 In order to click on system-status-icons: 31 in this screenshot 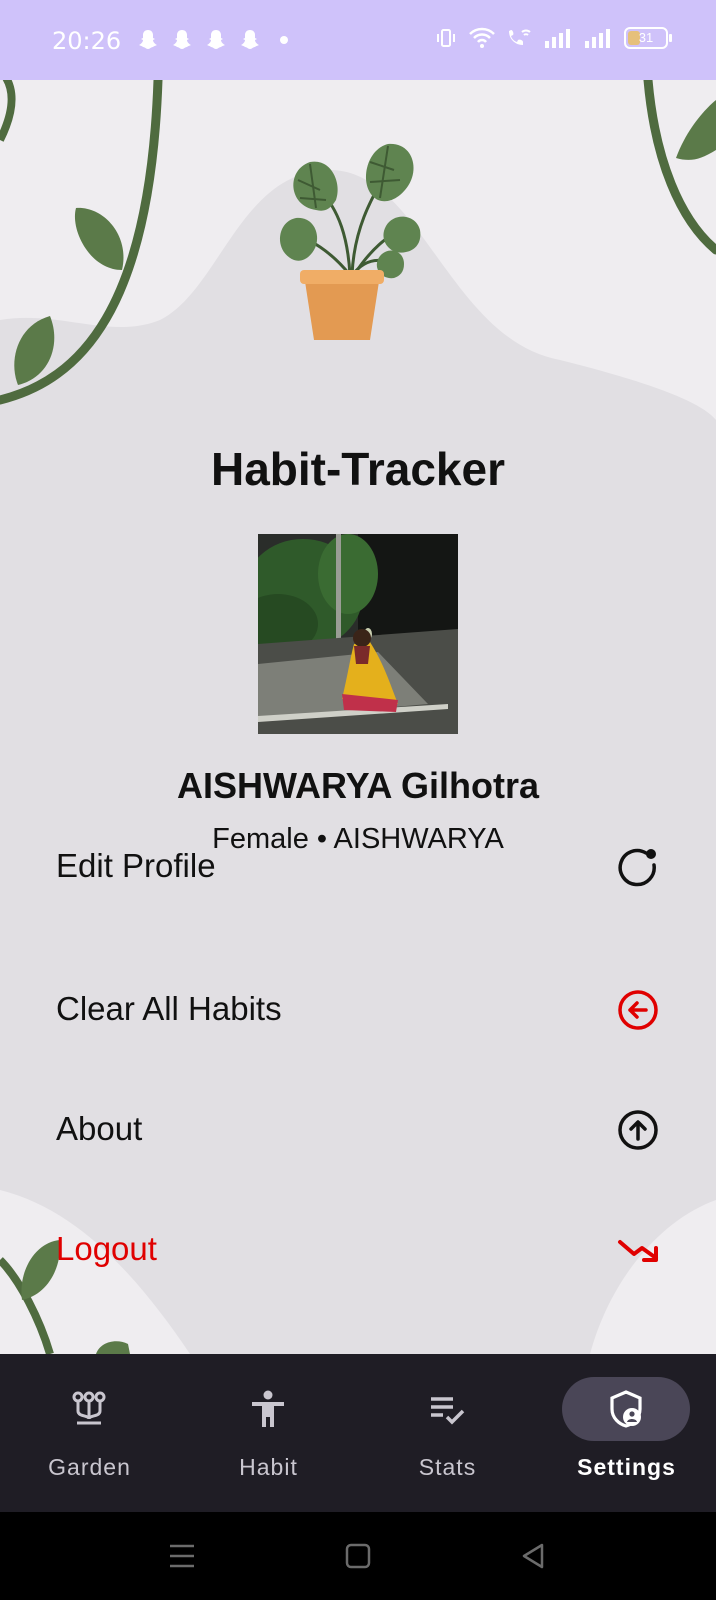, I will do `click(553, 38)`.